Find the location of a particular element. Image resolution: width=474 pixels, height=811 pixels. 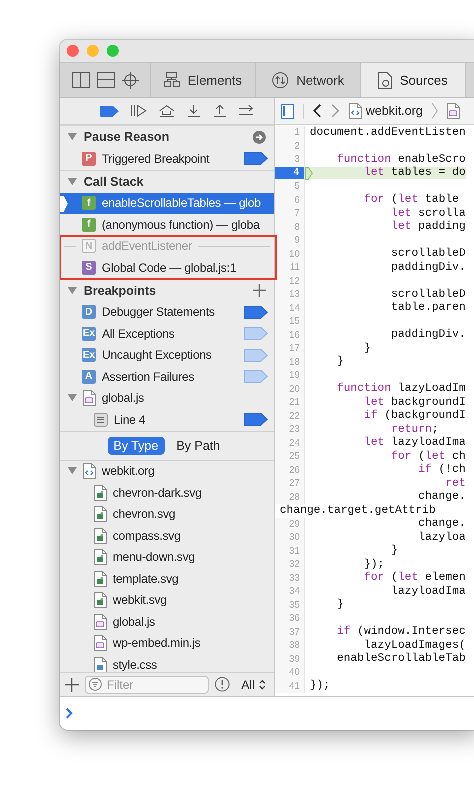

code-line: paddingDiv. is located at coordinates (428, 268).